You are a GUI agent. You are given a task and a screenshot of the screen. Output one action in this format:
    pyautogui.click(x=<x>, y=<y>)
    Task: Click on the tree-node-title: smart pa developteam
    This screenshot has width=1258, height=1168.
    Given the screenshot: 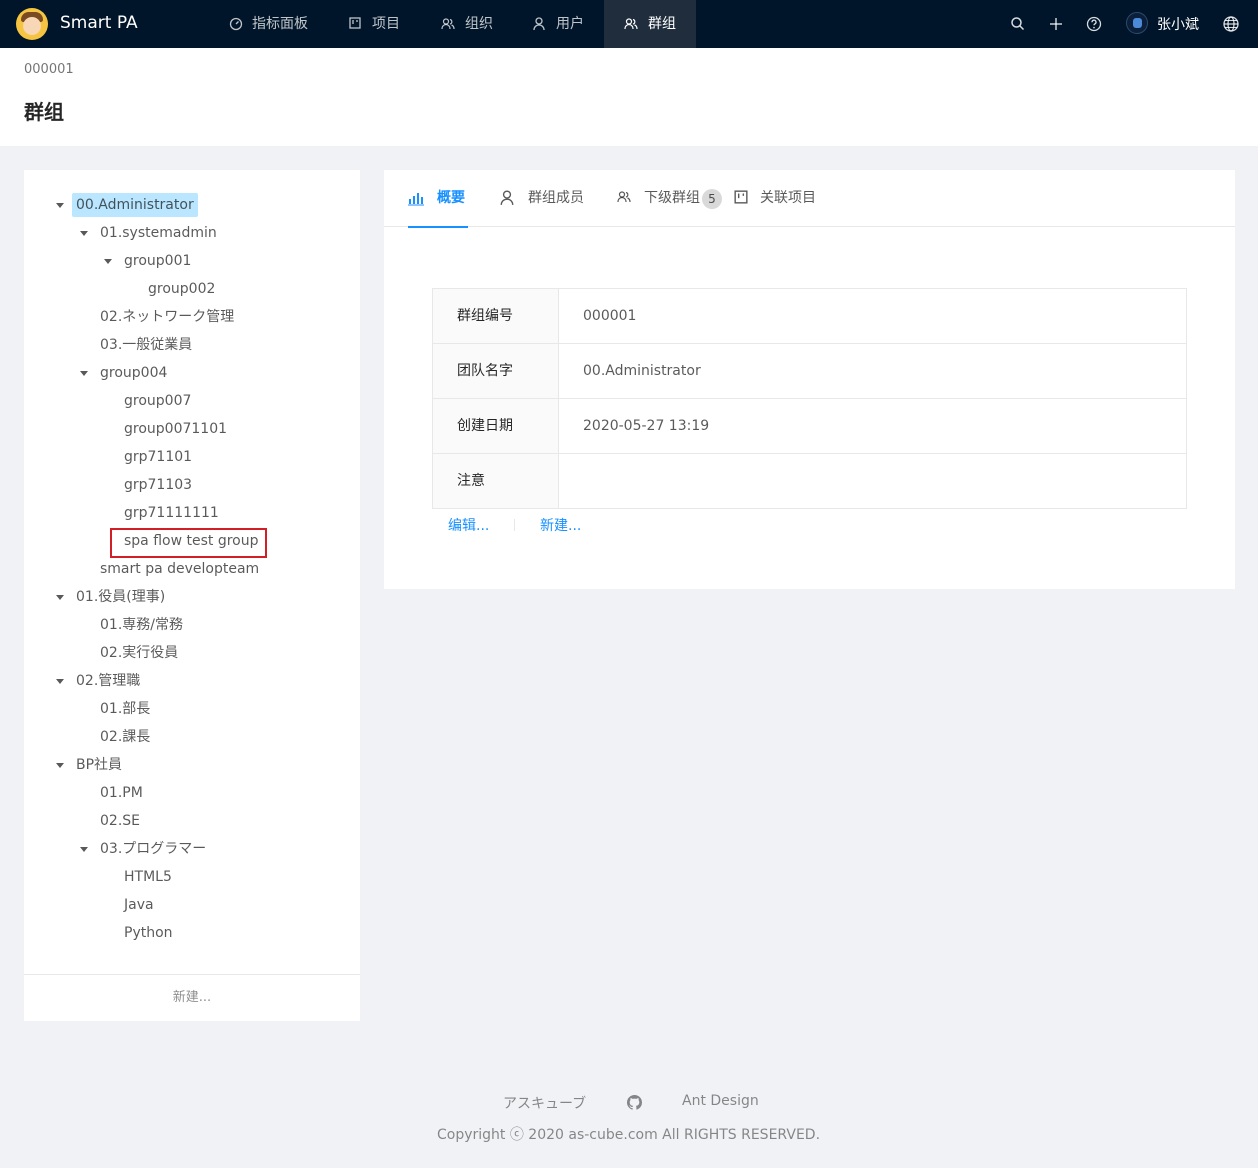 What is the action you would take?
    pyautogui.click(x=179, y=569)
    